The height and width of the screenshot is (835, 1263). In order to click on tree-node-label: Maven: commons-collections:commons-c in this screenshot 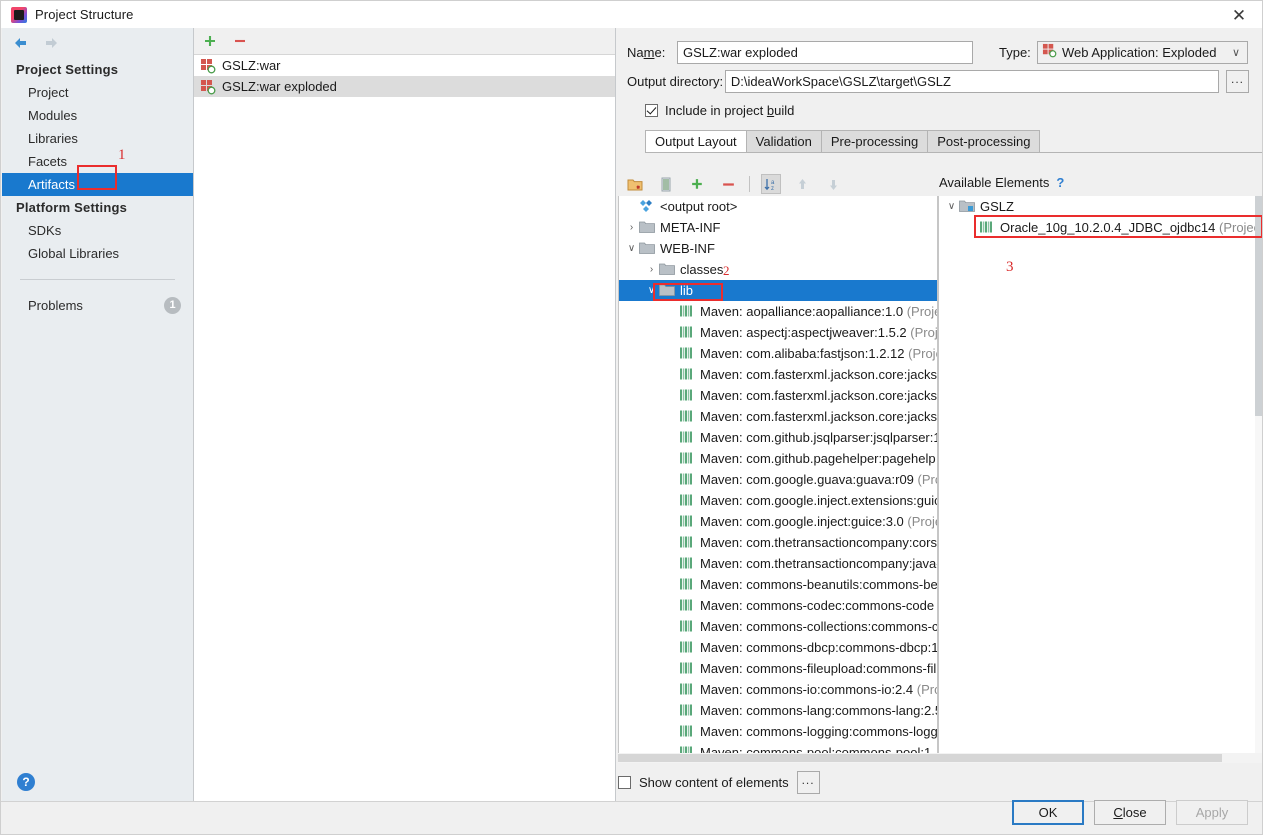, I will do `click(819, 626)`.